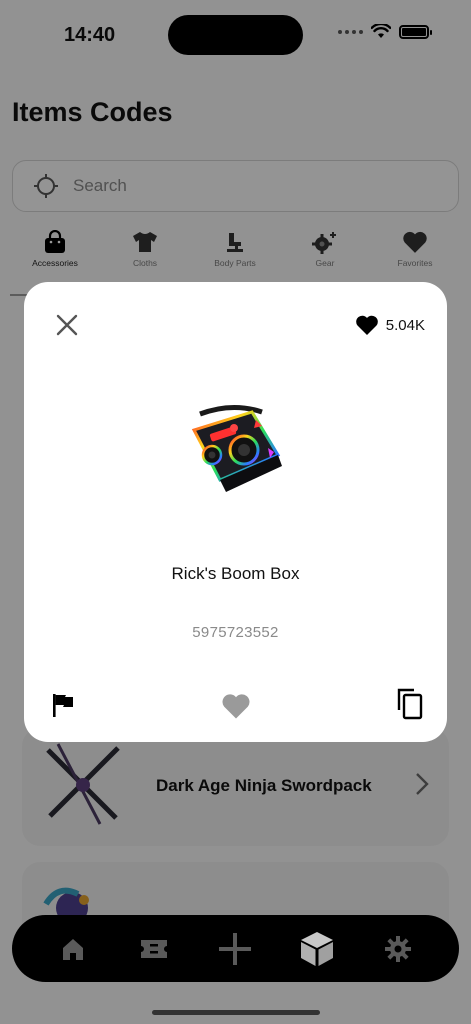 This screenshot has width=471, height=1024. I want to click on home-icon, so click(72, 949).